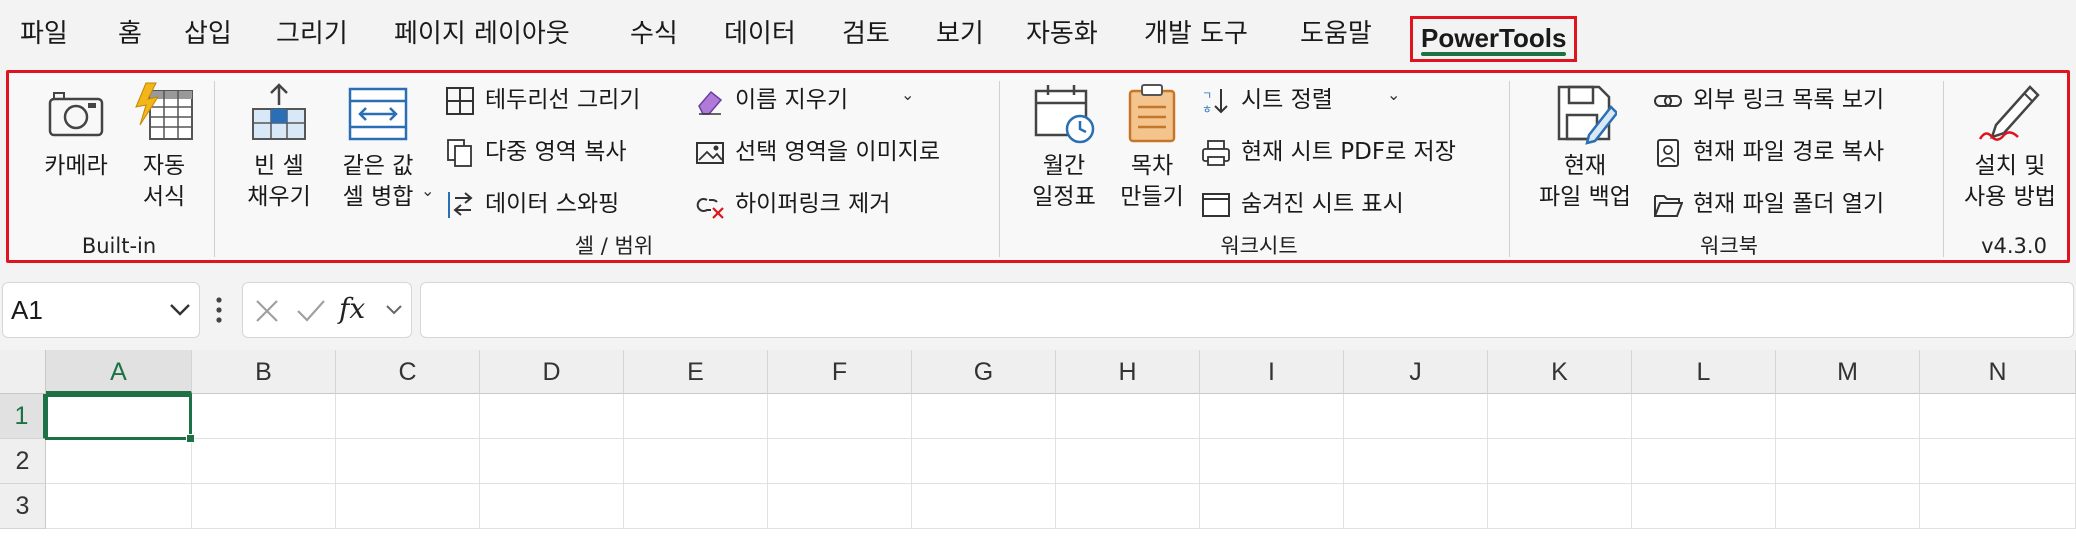 The height and width of the screenshot is (539, 2076). Describe the element at coordinates (130, 34) in the screenshot. I see `tab-home: 홈` at that location.